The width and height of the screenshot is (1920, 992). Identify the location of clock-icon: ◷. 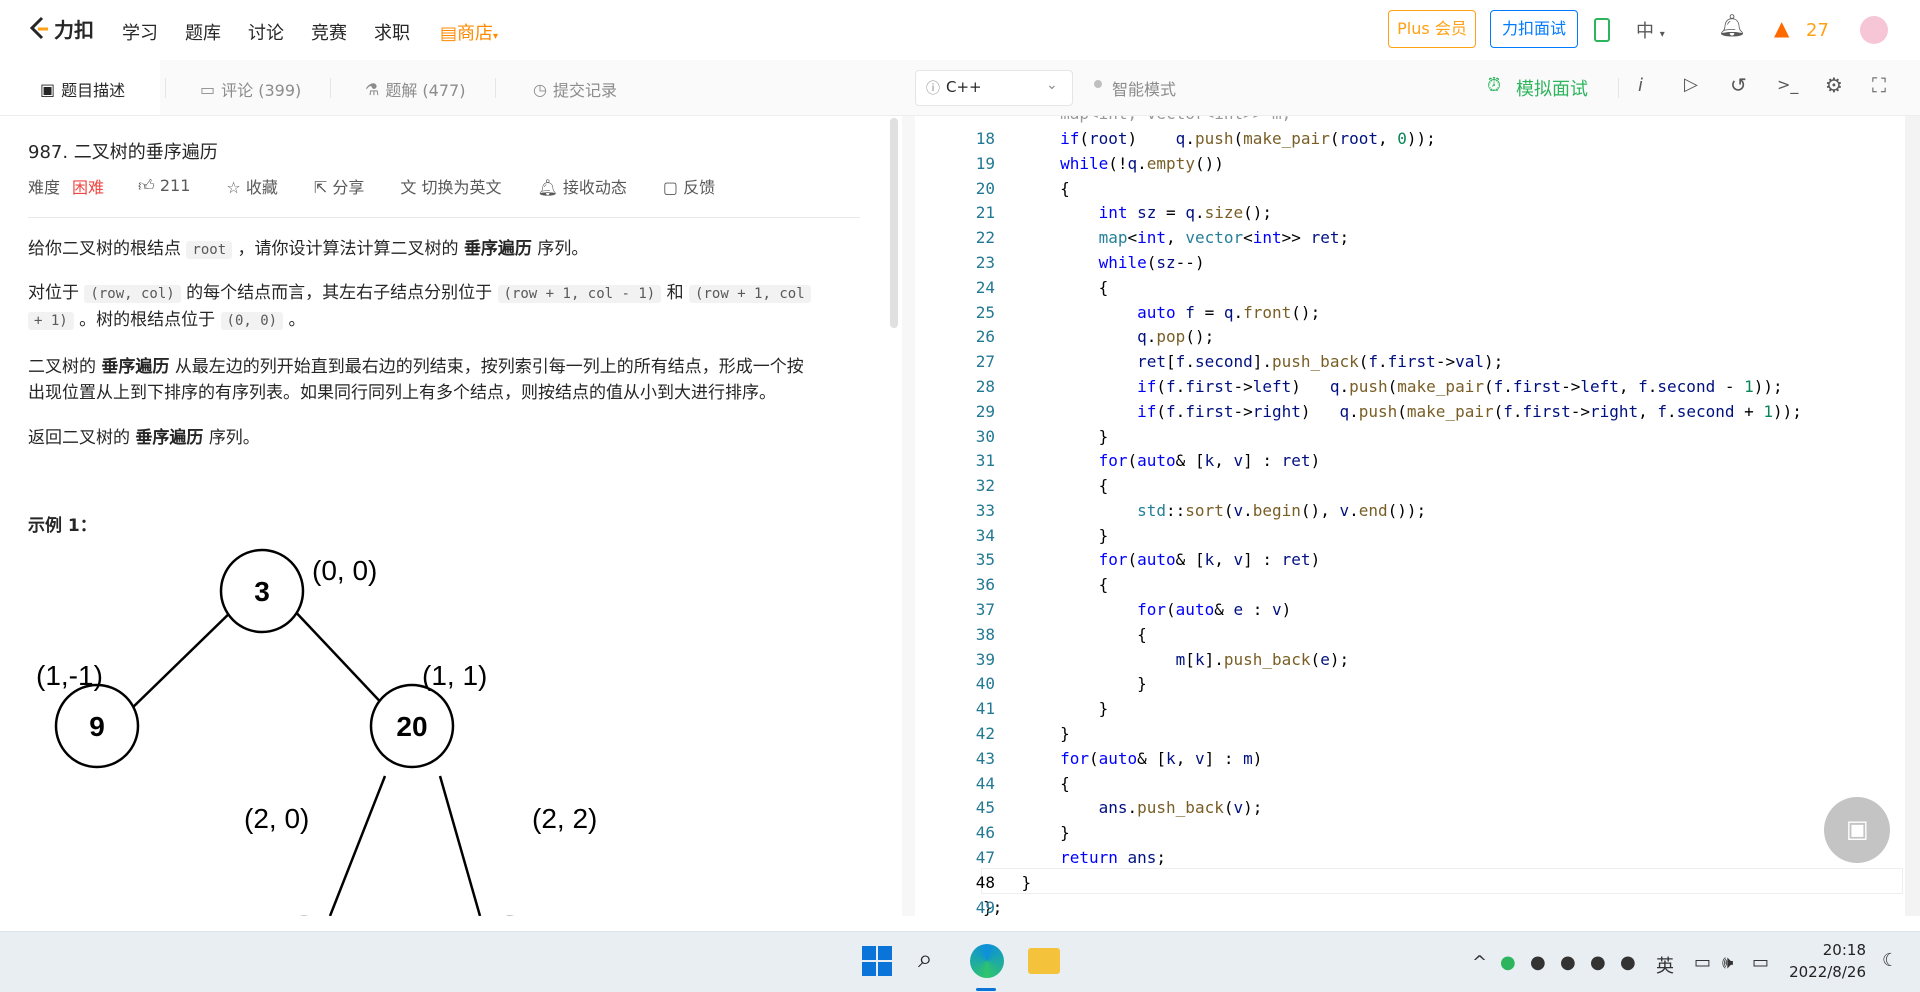
(540, 89).